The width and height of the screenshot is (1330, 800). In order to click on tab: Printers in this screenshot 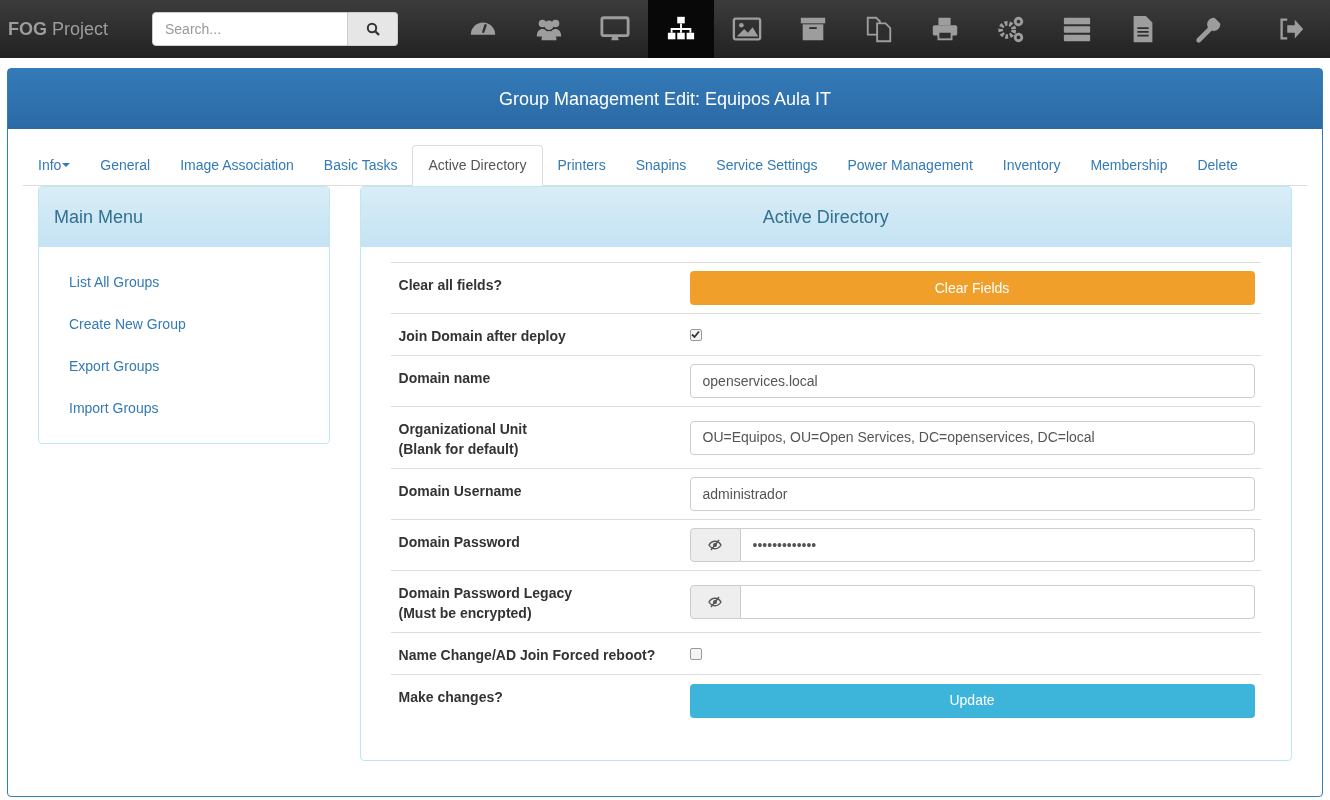, I will do `click(581, 165)`.